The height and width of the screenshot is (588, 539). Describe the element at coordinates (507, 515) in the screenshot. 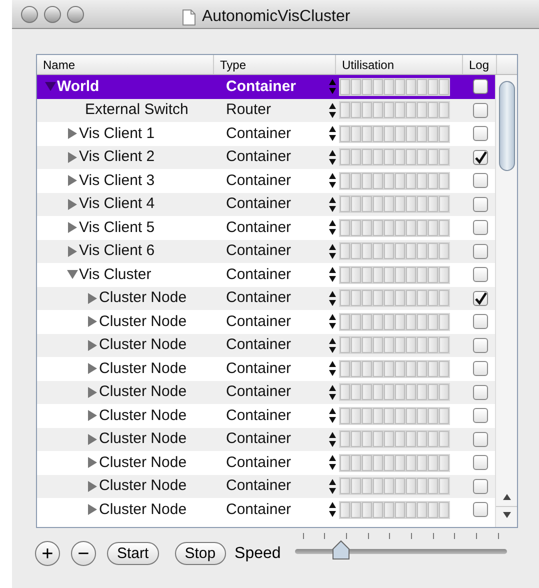

I see `down-arrow-icon` at that location.